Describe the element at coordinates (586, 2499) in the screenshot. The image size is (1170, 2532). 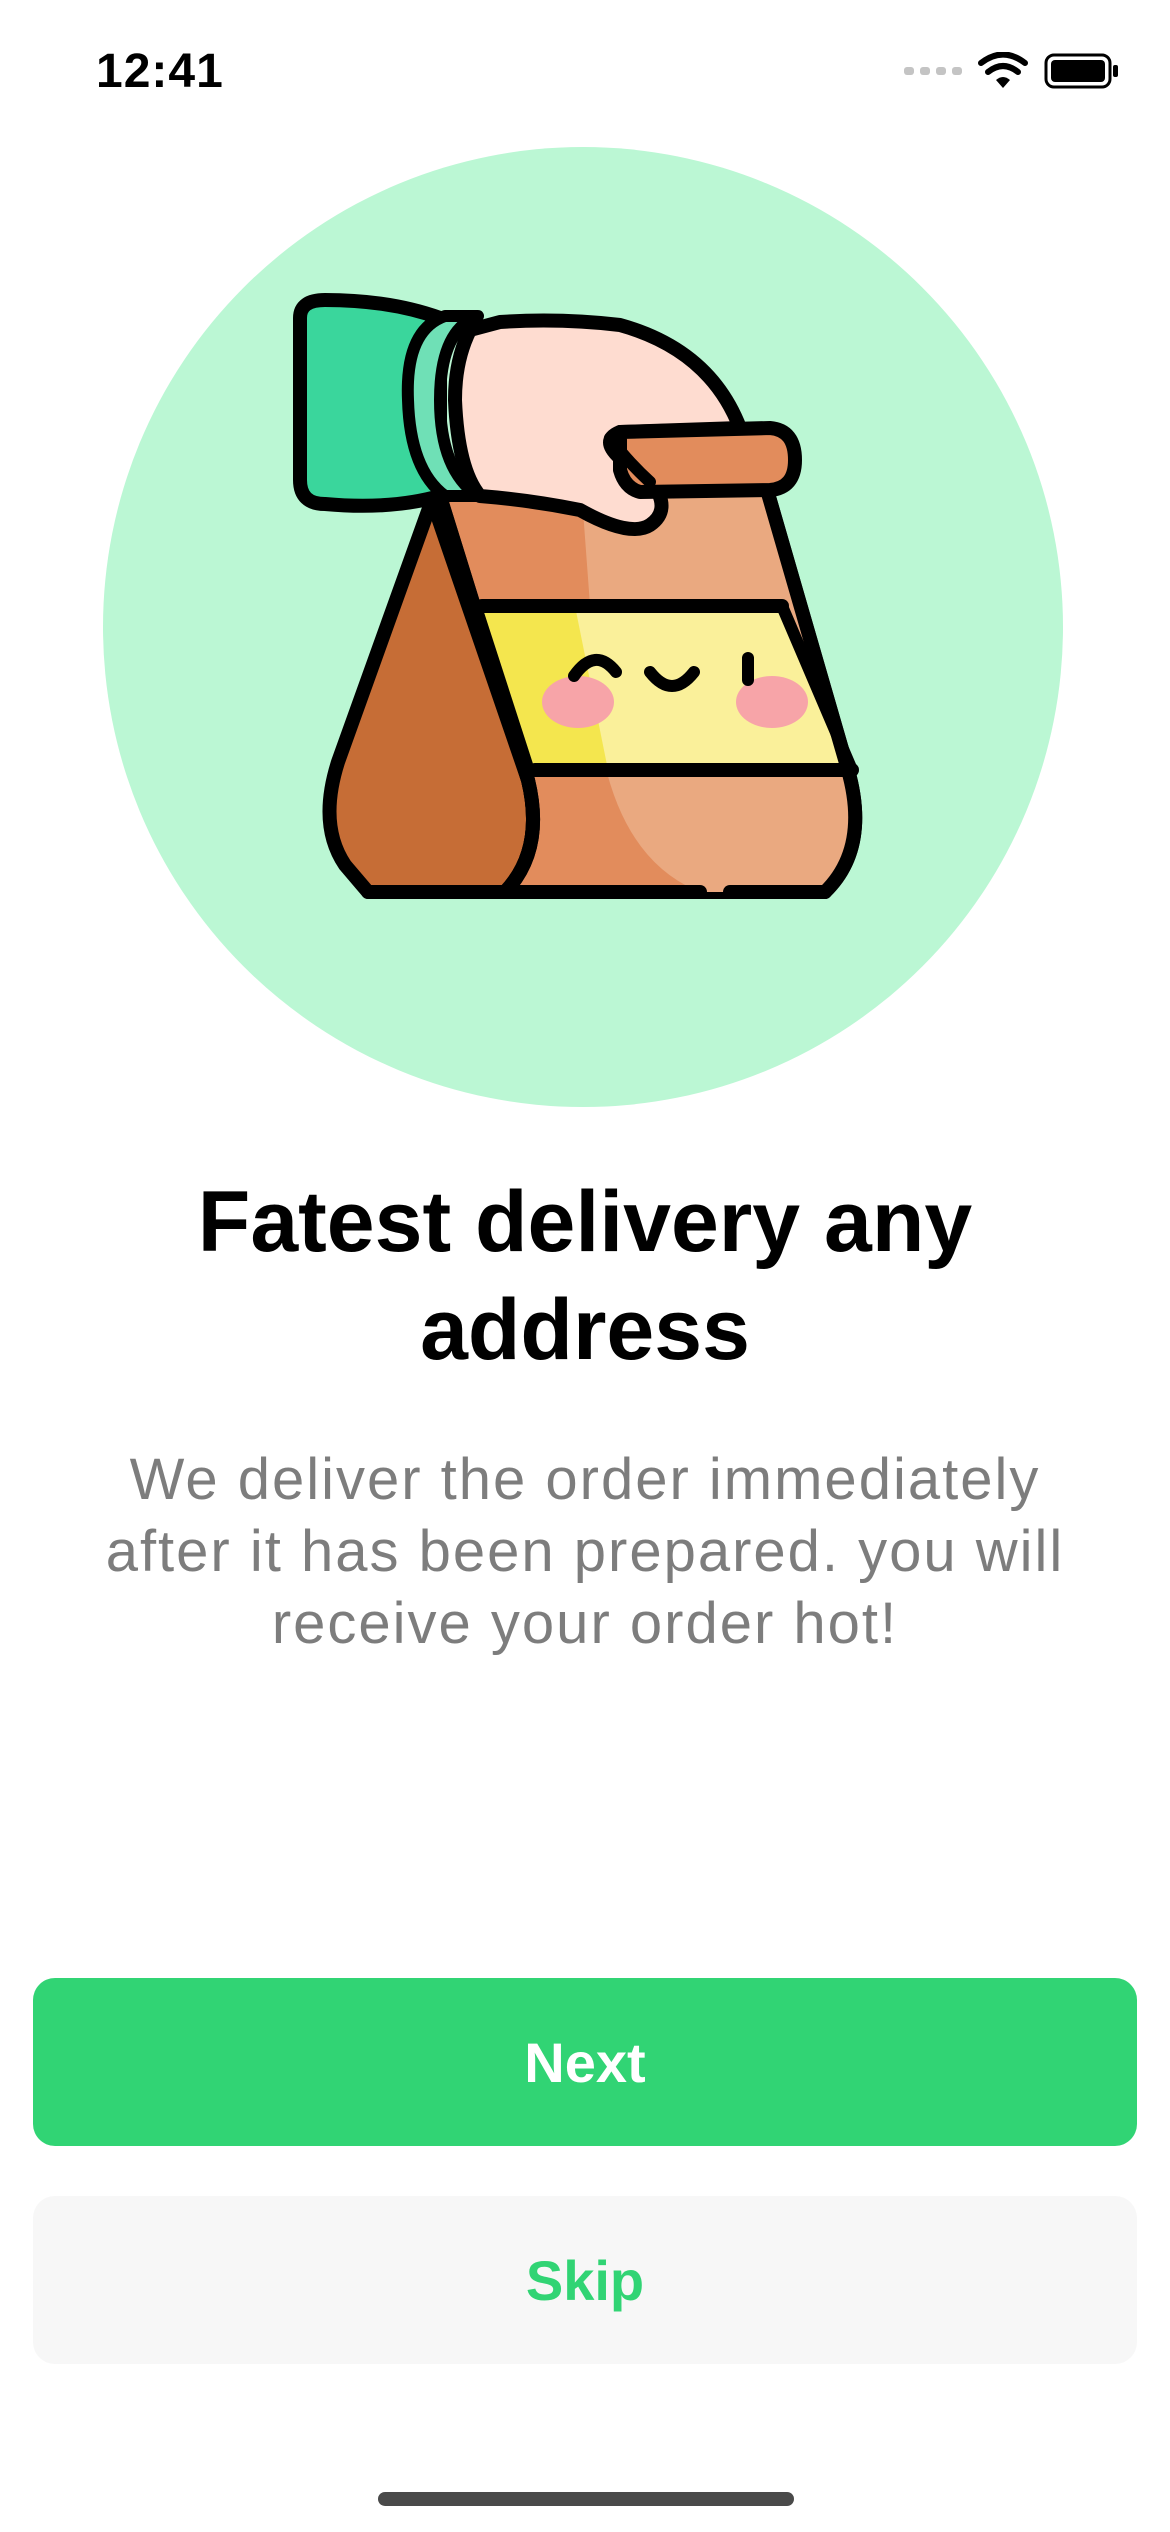
I see `home-indicator` at that location.